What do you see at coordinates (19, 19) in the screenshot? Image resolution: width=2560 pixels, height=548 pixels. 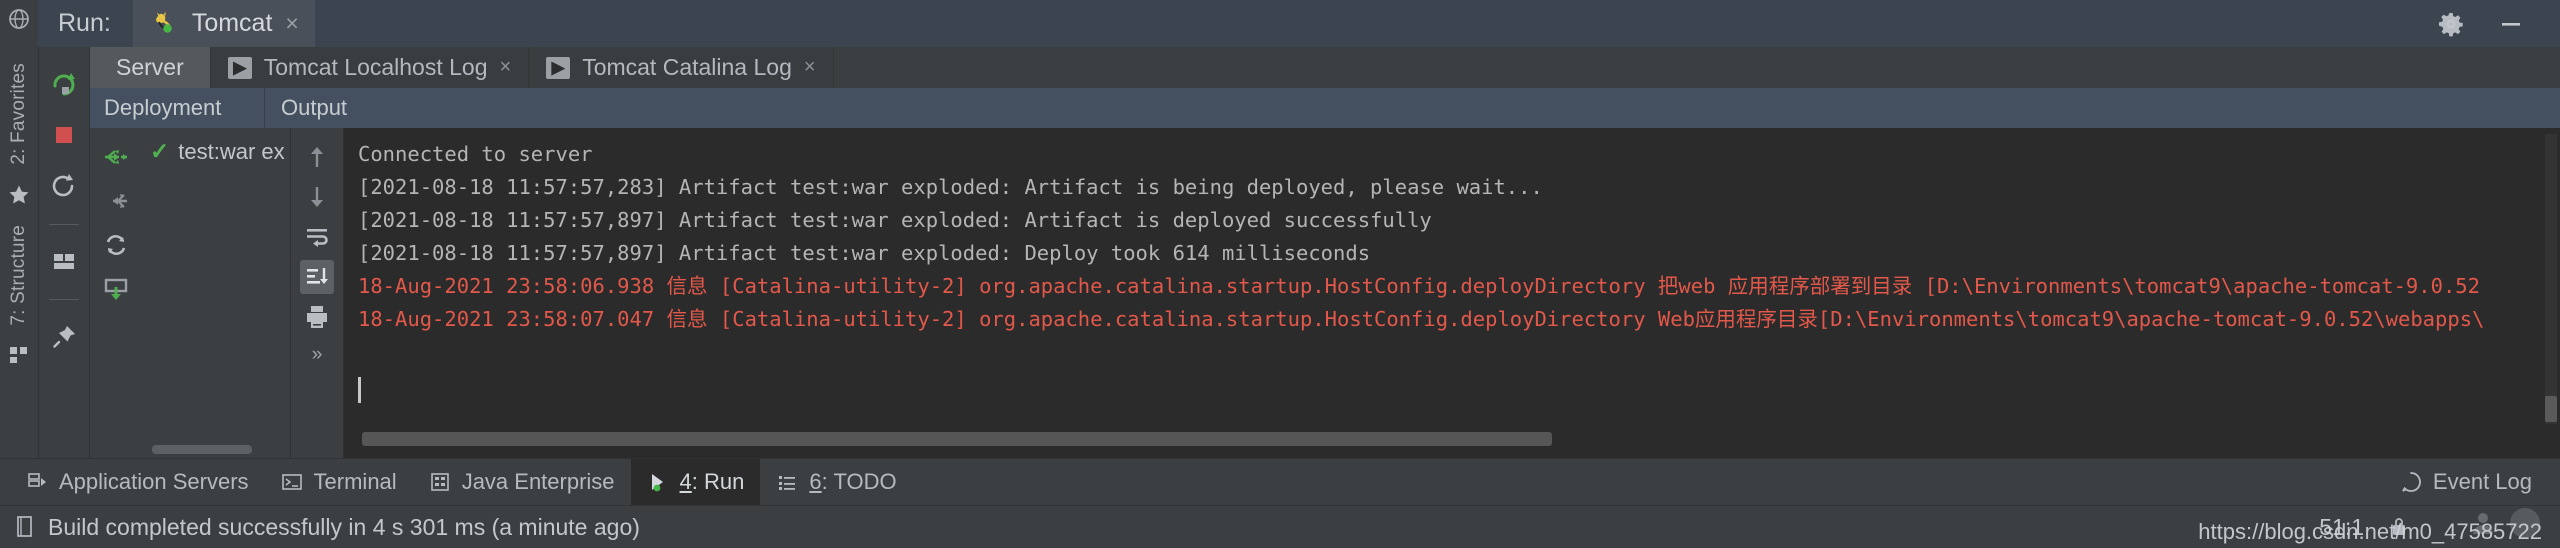 I see `globe-icon` at bounding box center [19, 19].